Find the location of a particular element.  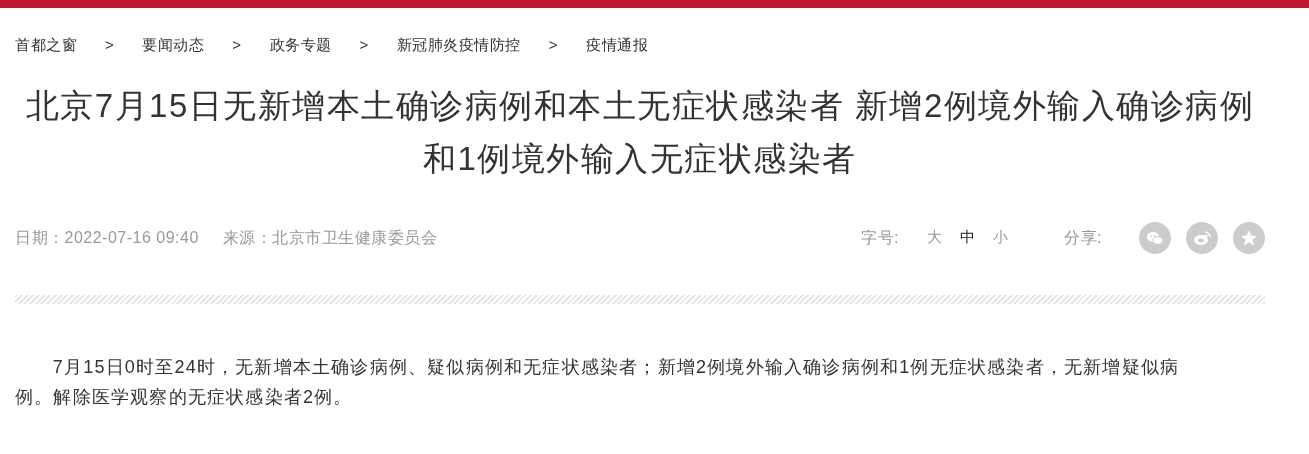

breadcrumb-link: 首都之窗 is located at coordinates (46, 48).